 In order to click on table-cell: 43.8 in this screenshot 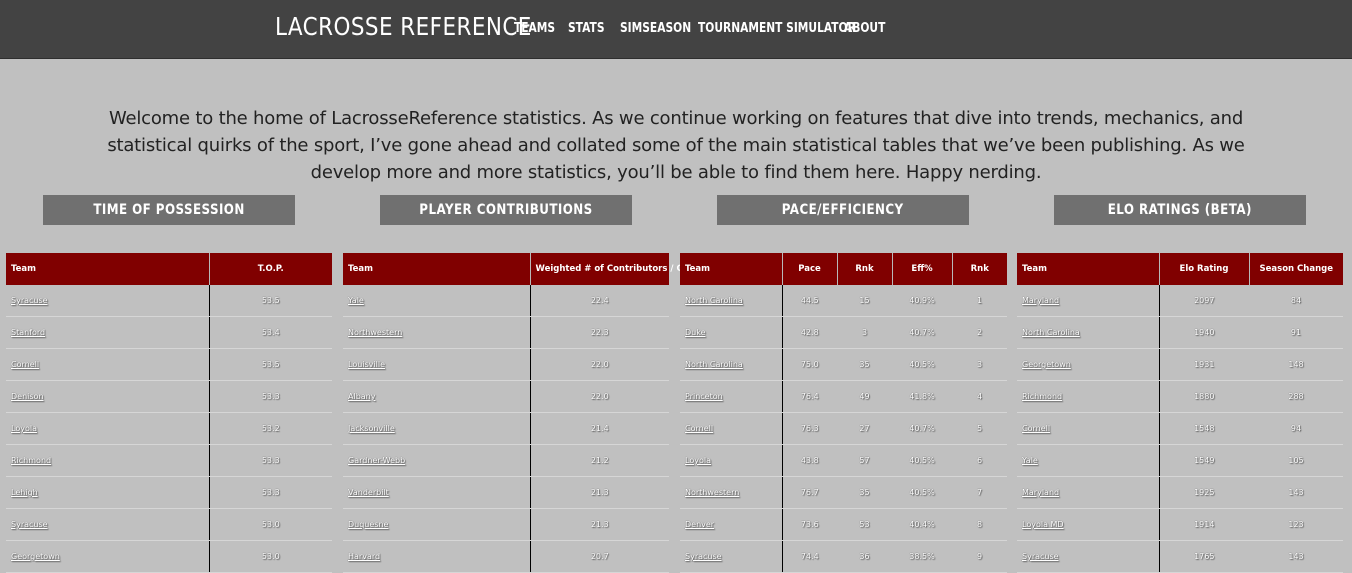, I will do `click(809, 460)`.